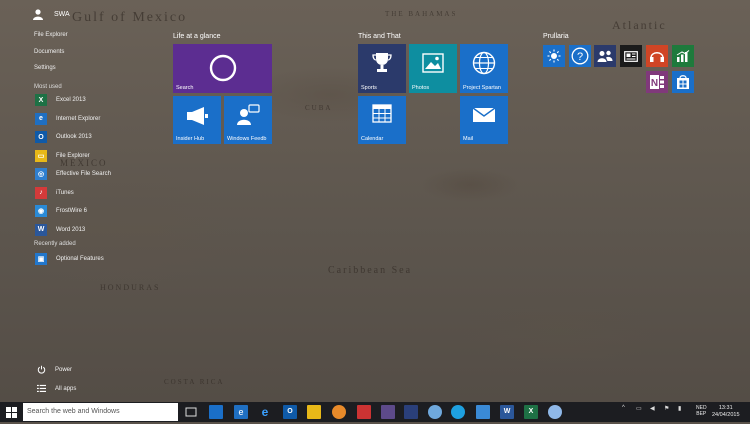 The width and height of the screenshot is (750, 424). I want to click on start-menu-app-item: X Excel 2013, so click(60, 100).